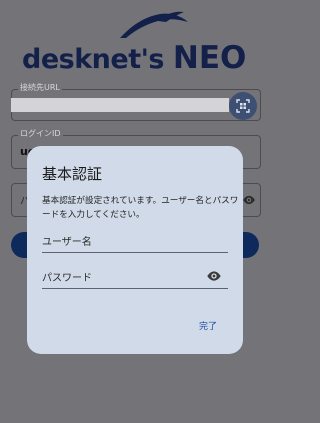  I want to click on username-field: ユーザー名, so click(135, 241).